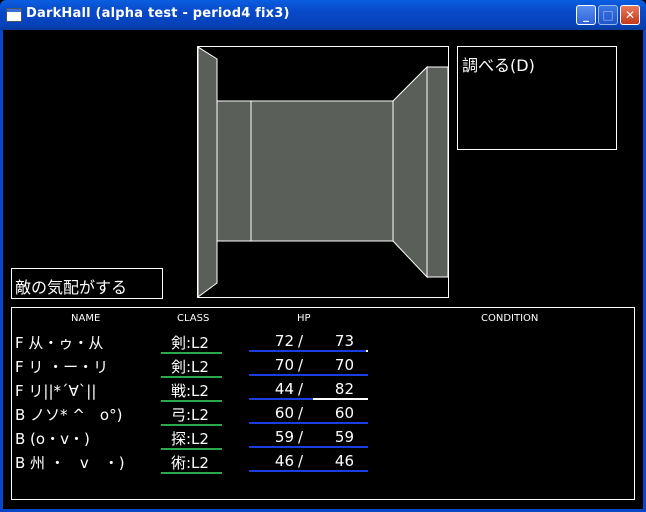  What do you see at coordinates (510, 318) in the screenshot?
I see `header-condition: CONDITION` at bounding box center [510, 318].